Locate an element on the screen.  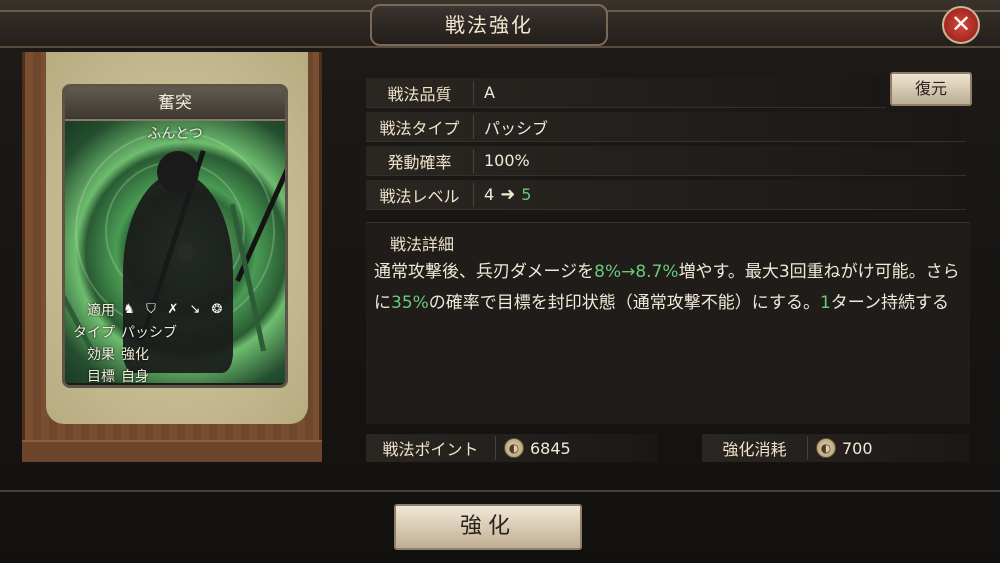
stat-label: 戦法タイプ is located at coordinates (420, 126).